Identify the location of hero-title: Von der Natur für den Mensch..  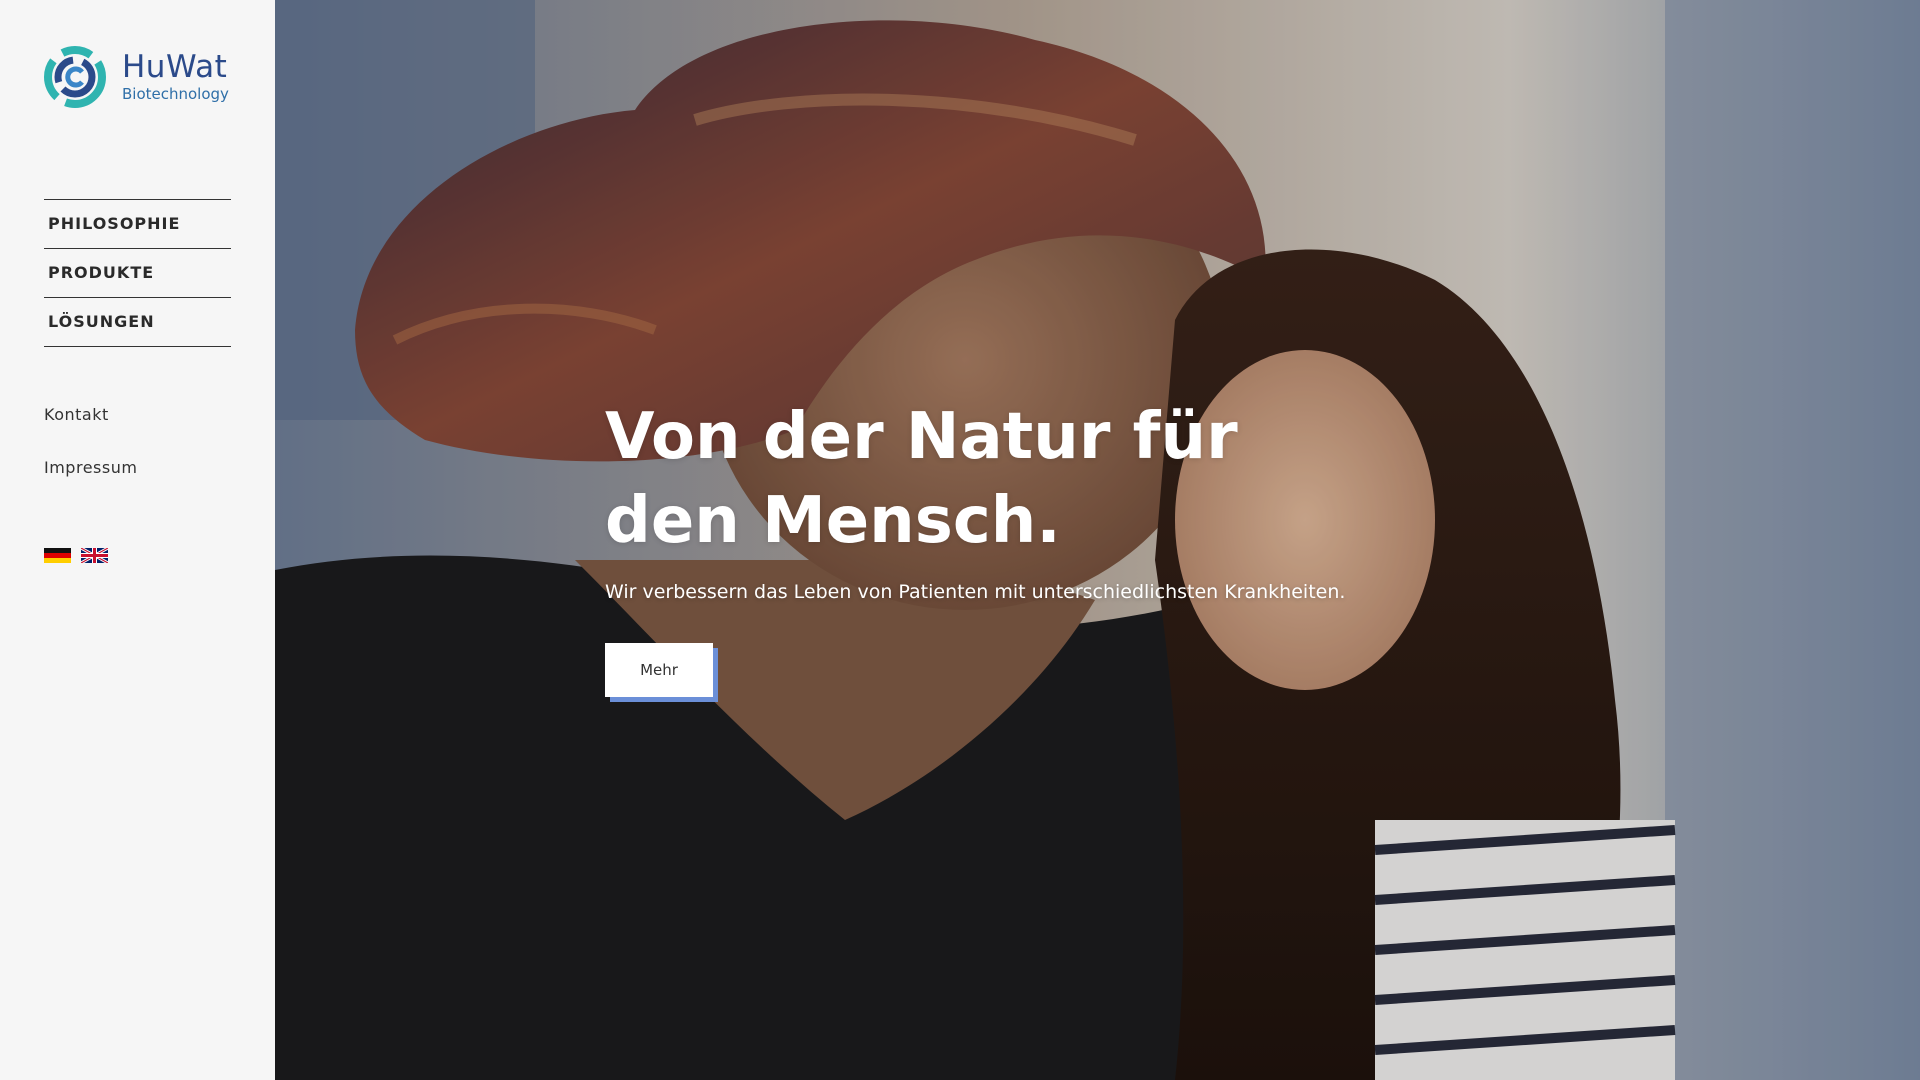
(921, 479).